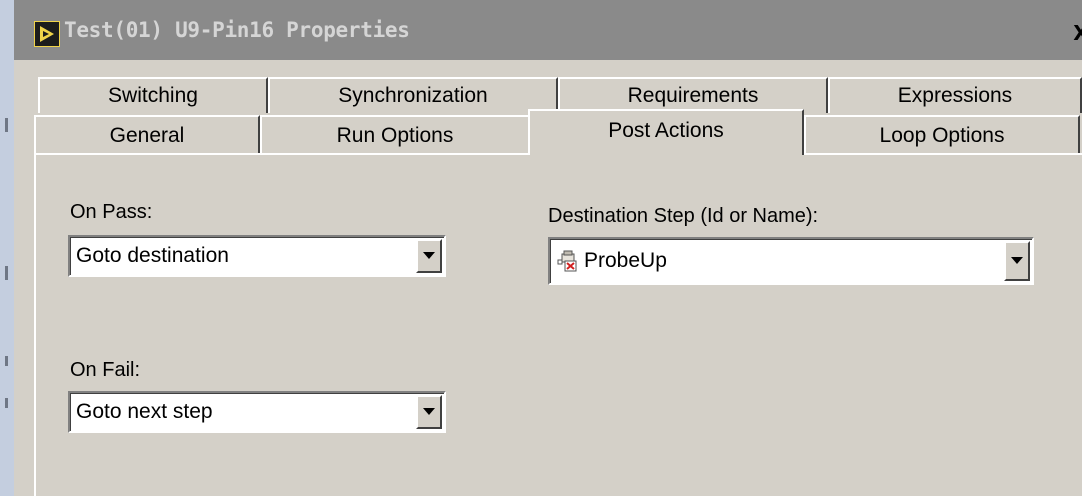  What do you see at coordinates (955, 95) in the screenshot?
I see `tab-expressions: Expressions` at bounding box center [955, 95].